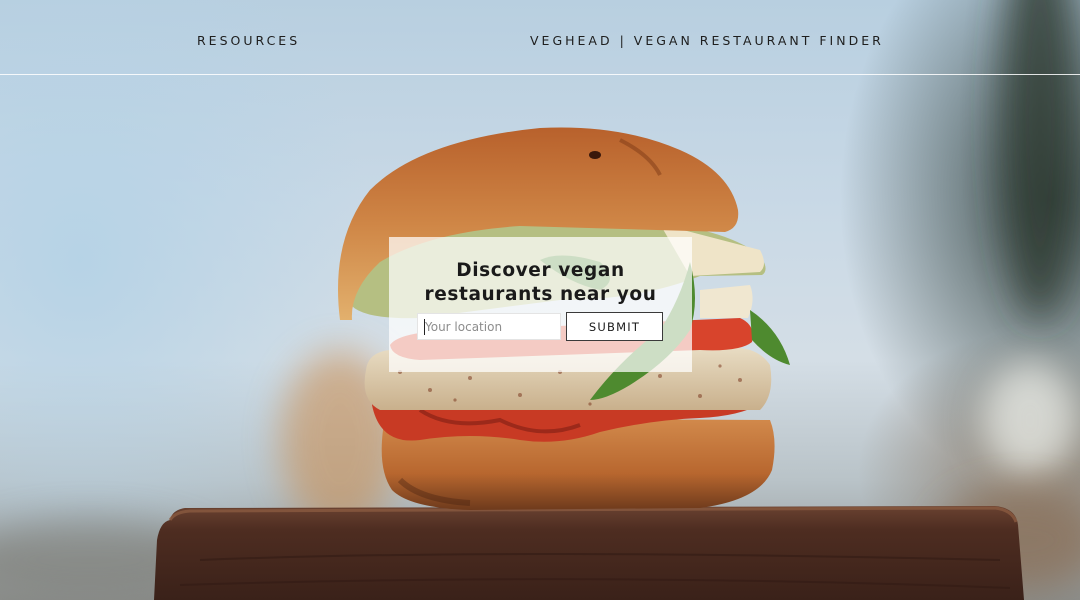  Describe the element at coordinates (489, 326) in the screenshot. I see `location-input` at that location.